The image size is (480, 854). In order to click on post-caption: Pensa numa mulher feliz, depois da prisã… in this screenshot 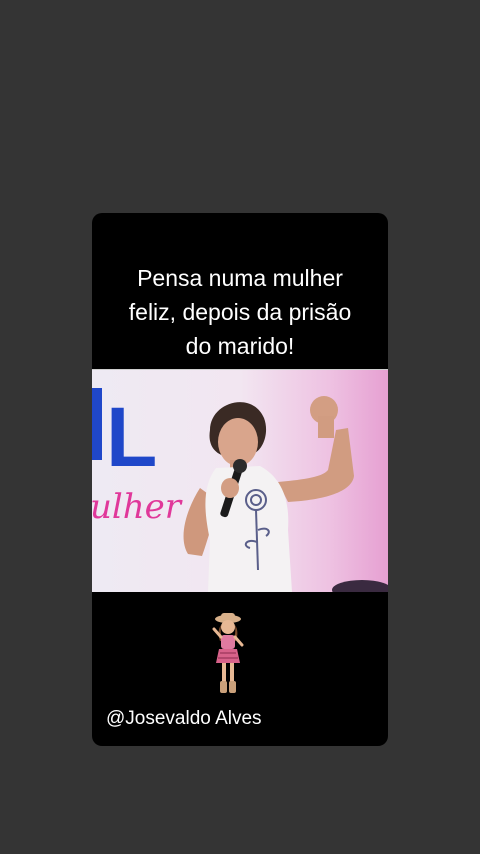, I will do `click(240, 312)`.